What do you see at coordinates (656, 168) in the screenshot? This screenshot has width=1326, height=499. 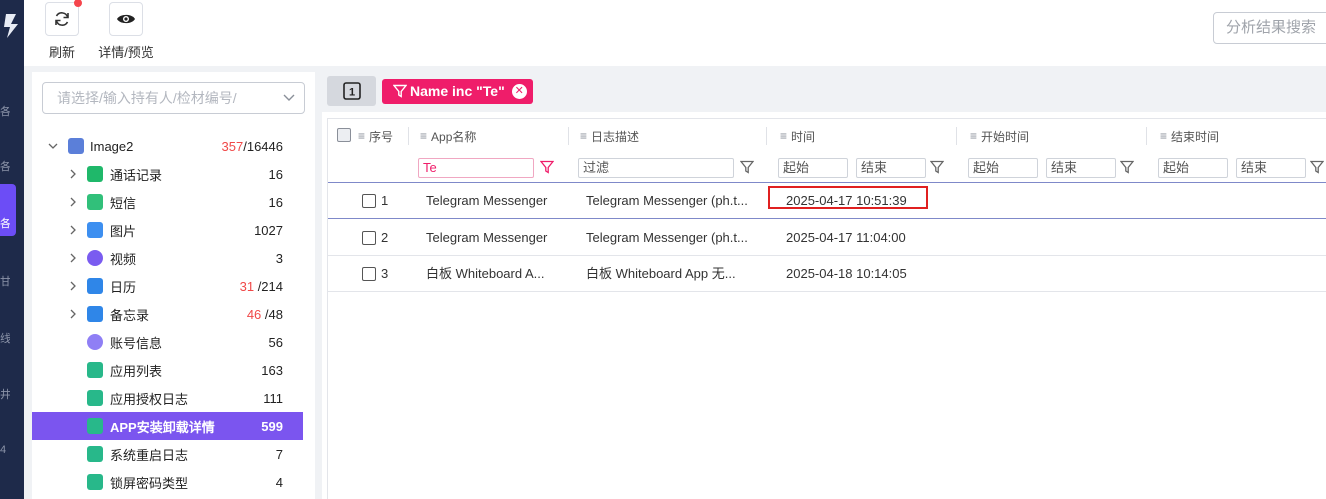 I see `description-filter-input: 过滤` at bounding box center [656, 168].